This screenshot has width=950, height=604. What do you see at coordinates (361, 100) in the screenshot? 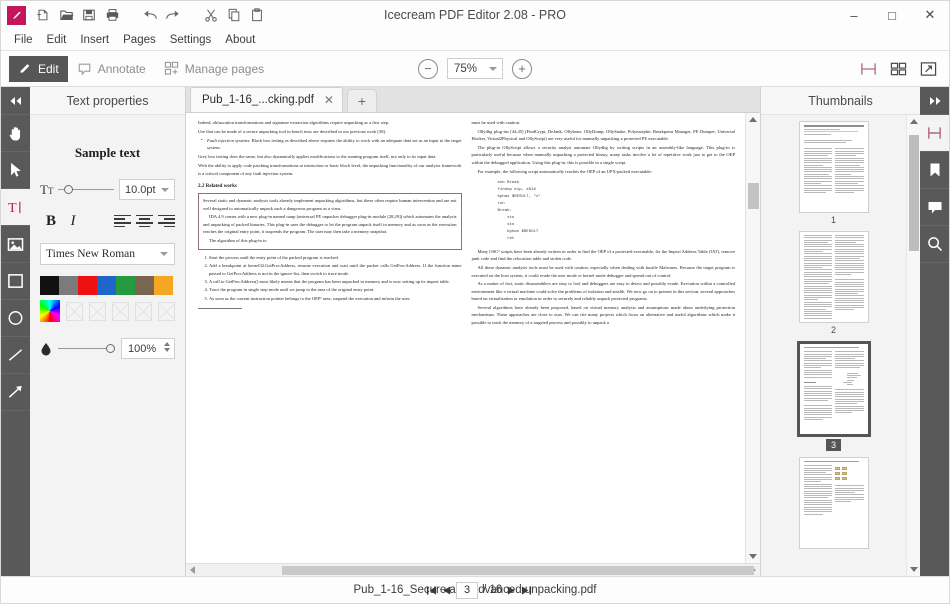
I see `new-tab-button: +` at bounding box center [361, 100].